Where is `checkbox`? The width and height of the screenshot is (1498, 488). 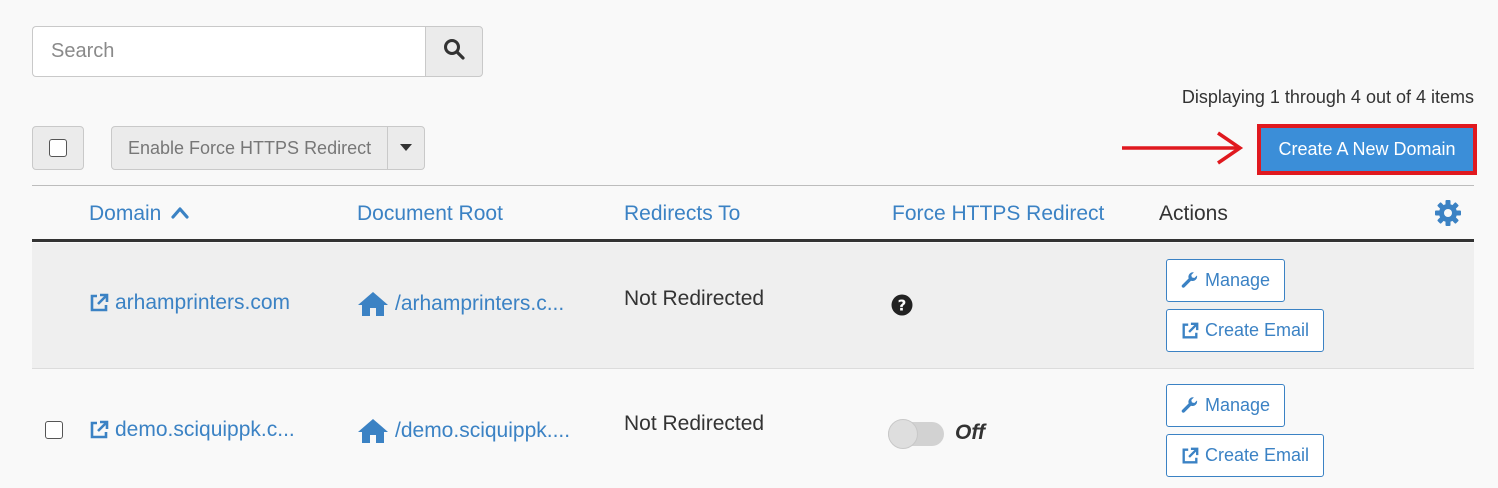
checkbox is located at coordinates (58, 148).